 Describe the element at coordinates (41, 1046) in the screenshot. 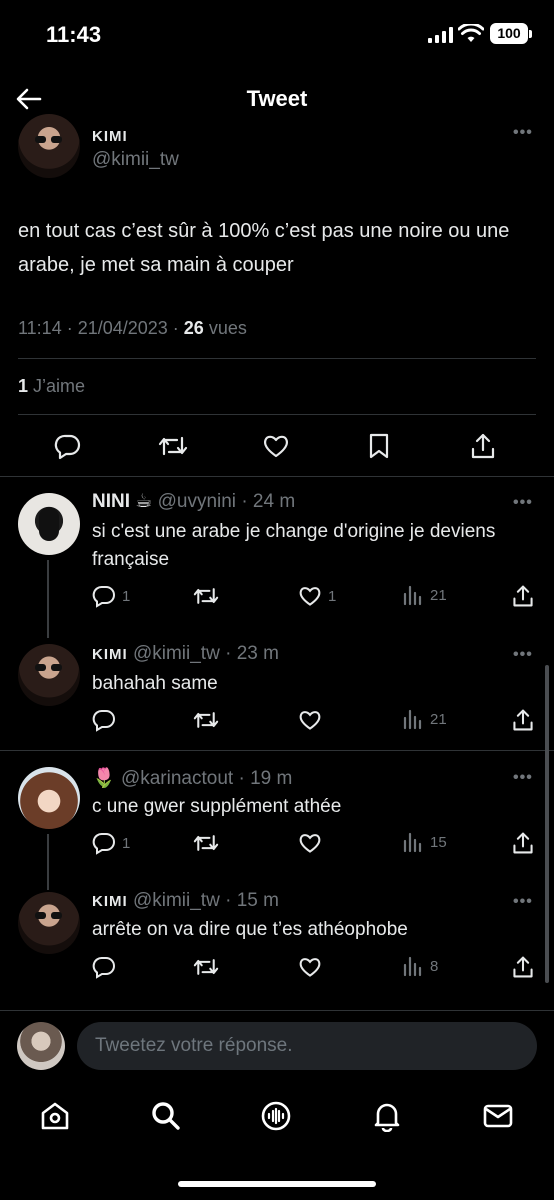

I see `my-avatar` at that location.